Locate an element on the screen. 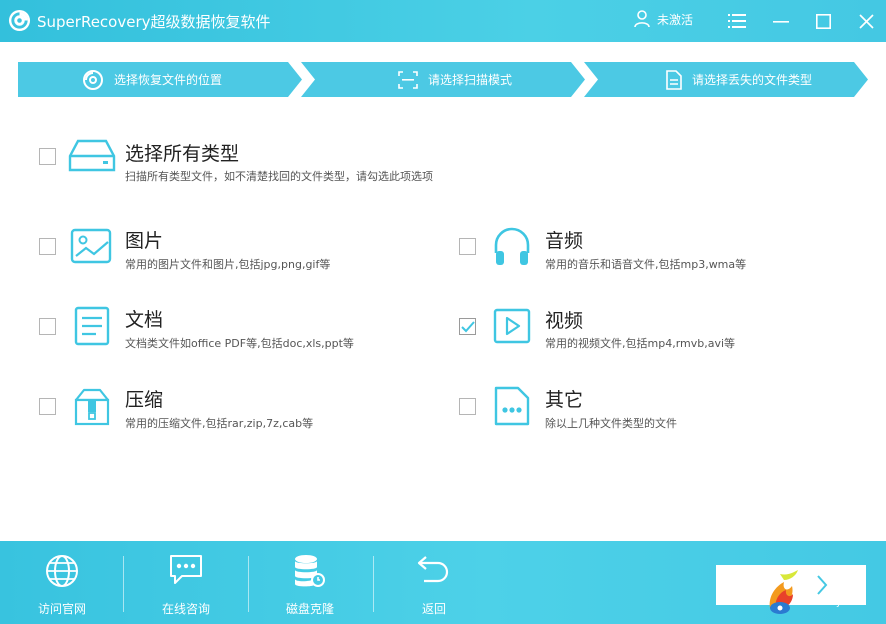  documents-checkbox is located at coordinates (47, 326).